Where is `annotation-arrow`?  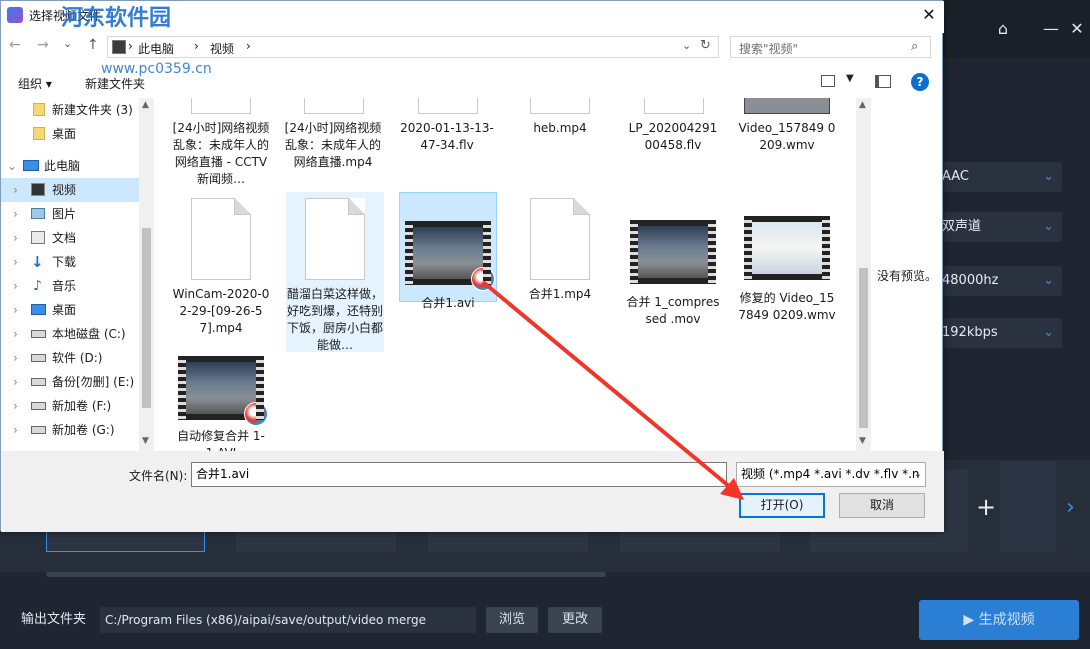
annotation-arrow is located at coordinates (612, 390).